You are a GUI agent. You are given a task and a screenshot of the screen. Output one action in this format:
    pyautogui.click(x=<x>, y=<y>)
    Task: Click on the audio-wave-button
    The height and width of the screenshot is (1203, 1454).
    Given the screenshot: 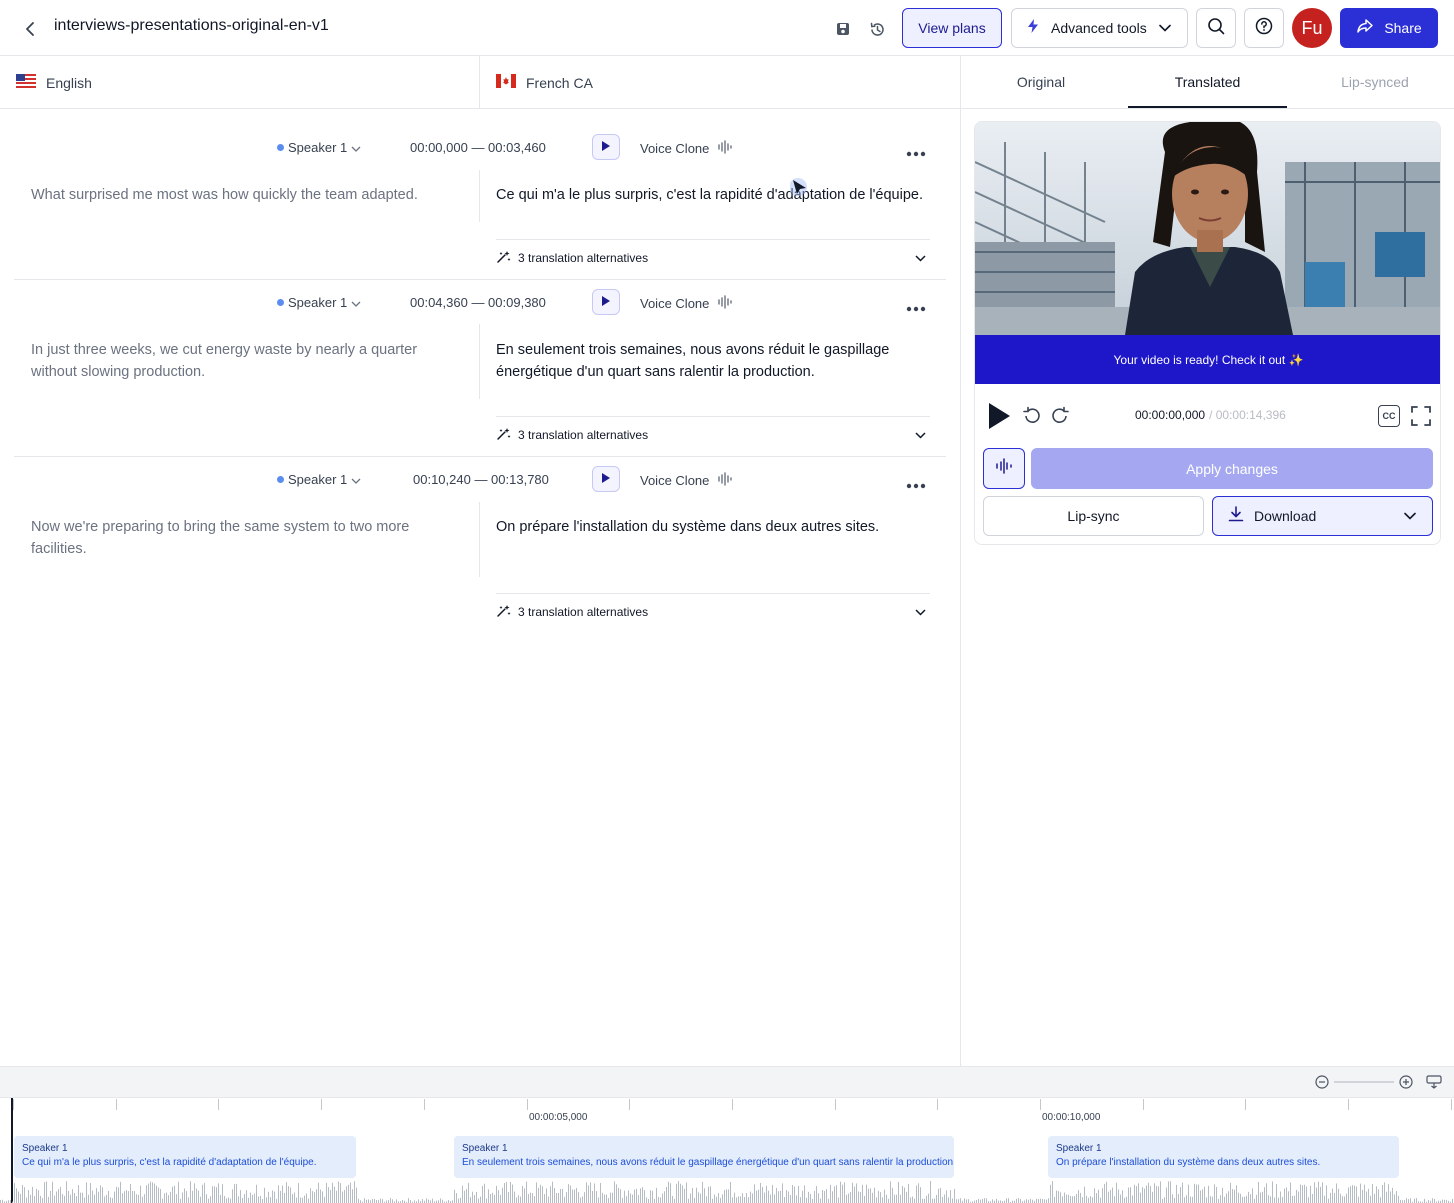 What is the action you would take?
    pyautogui.click(x=1004, y=468)
    